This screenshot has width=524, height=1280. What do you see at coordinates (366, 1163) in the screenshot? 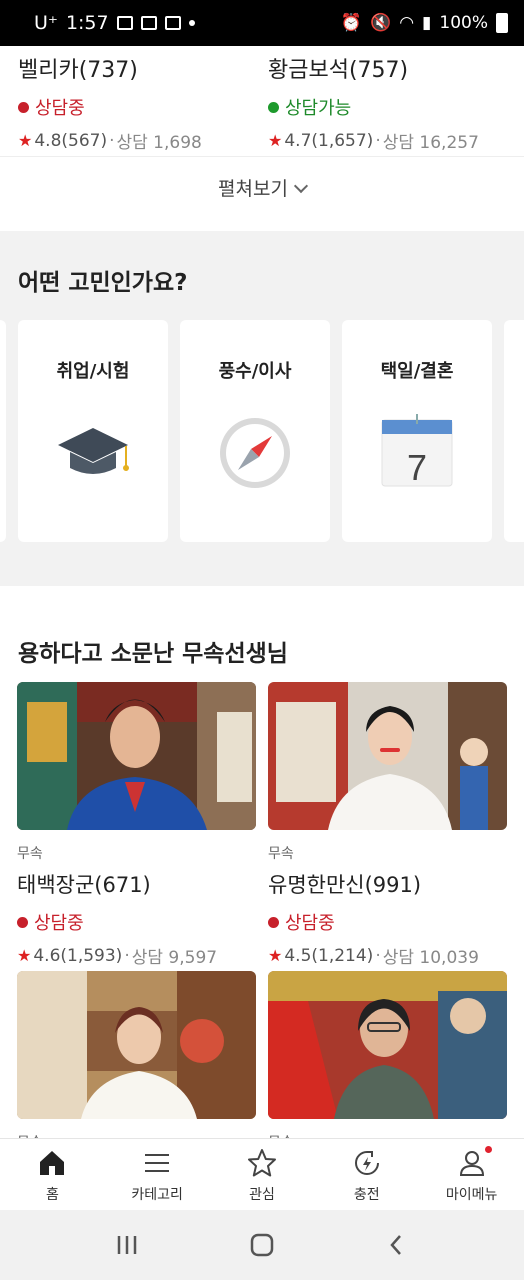
I see `charge-icon` at bounding box center [366, 1163].